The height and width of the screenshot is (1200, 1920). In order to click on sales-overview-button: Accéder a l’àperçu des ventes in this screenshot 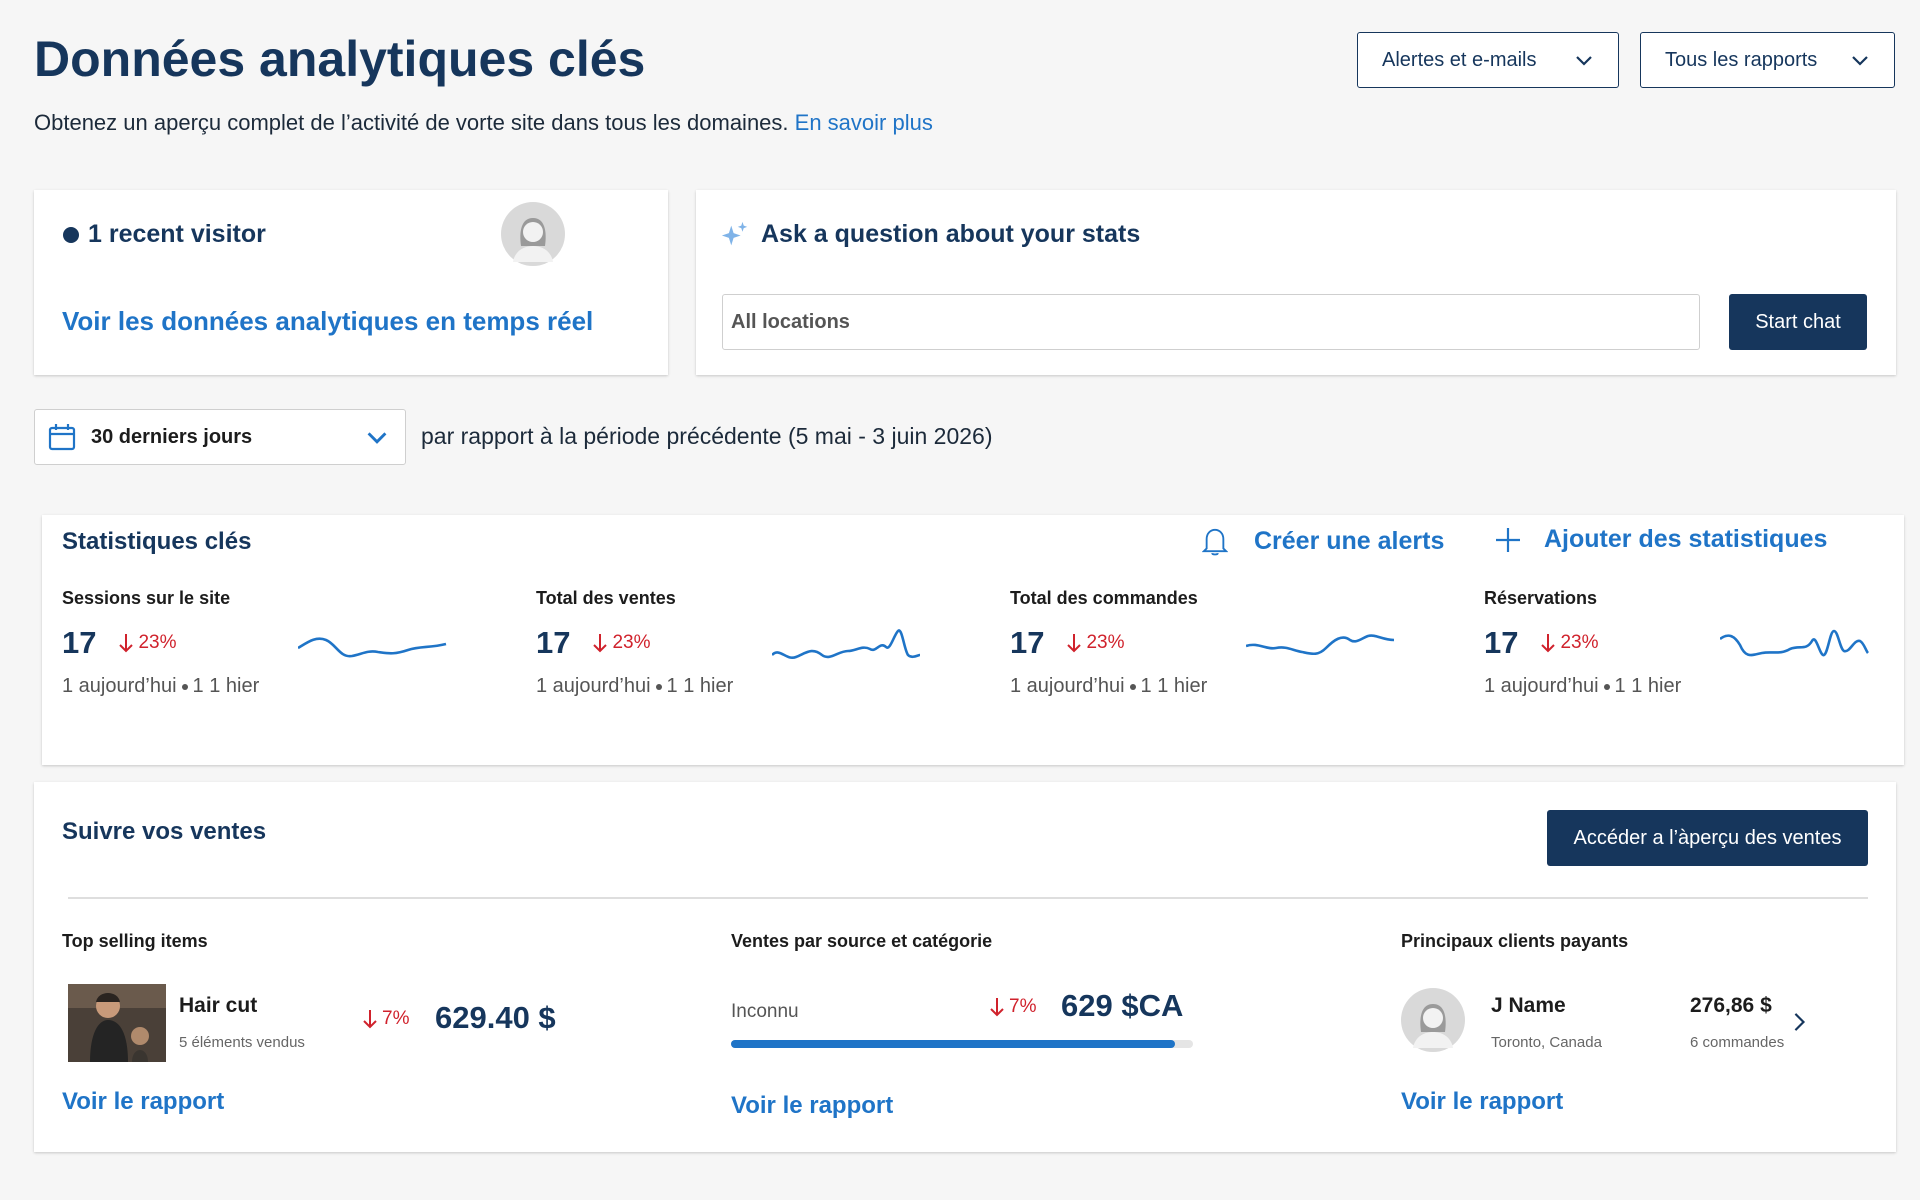, I will do `click(1707, 838)`.